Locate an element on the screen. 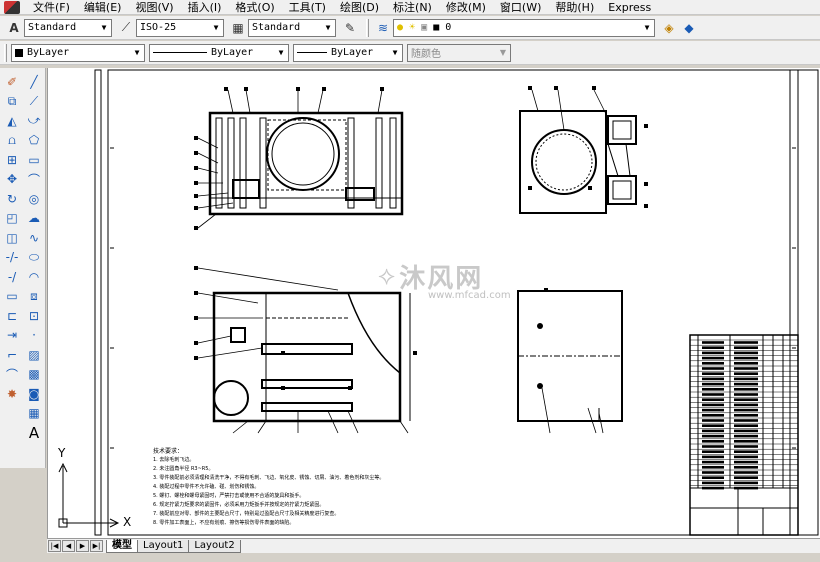  table-icon: ▦ is located at coordinates (34, 414).